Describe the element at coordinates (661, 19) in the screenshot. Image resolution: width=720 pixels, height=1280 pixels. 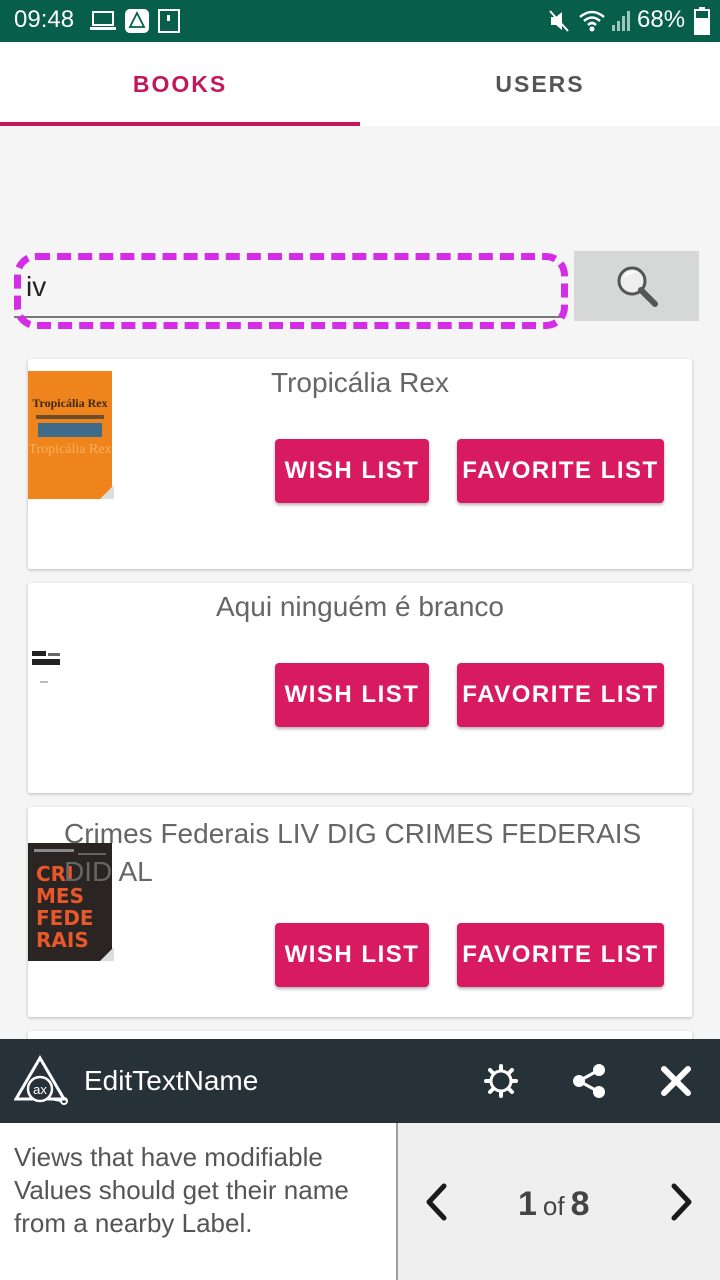
I see `battery-percentage: 68%` at that location.